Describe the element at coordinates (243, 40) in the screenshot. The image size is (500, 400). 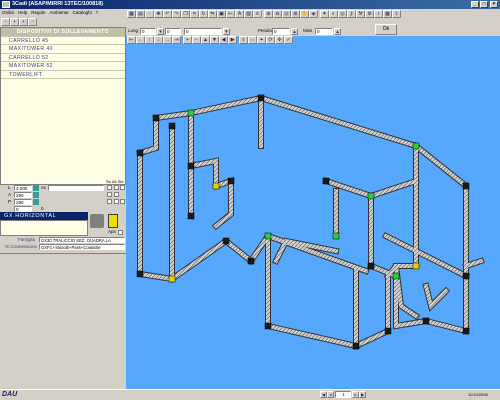
I see `align-icon: ⇳` at that location.